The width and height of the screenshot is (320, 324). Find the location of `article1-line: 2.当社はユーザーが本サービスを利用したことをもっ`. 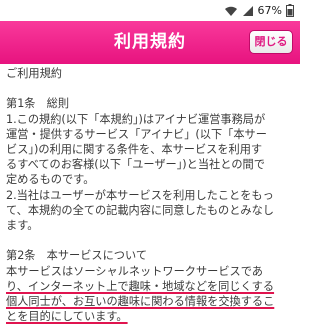

article1-line: 2.当社はユーザーが本サービスを利用したことをもっ is located at coordinates (140, 195).